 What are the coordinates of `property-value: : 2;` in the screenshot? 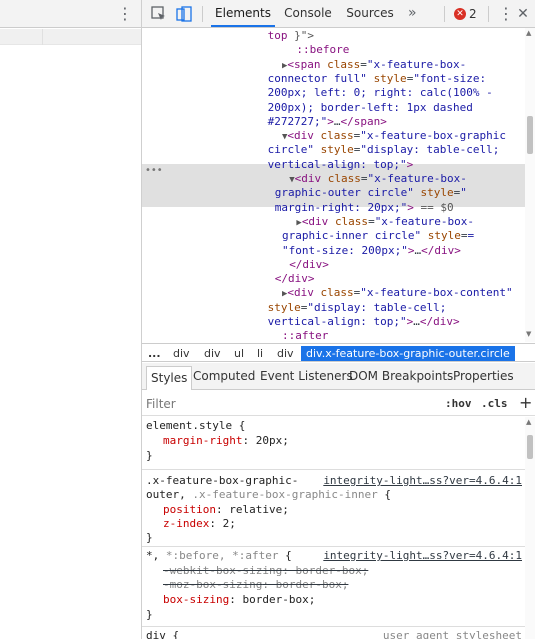 It's located at (222, 523).